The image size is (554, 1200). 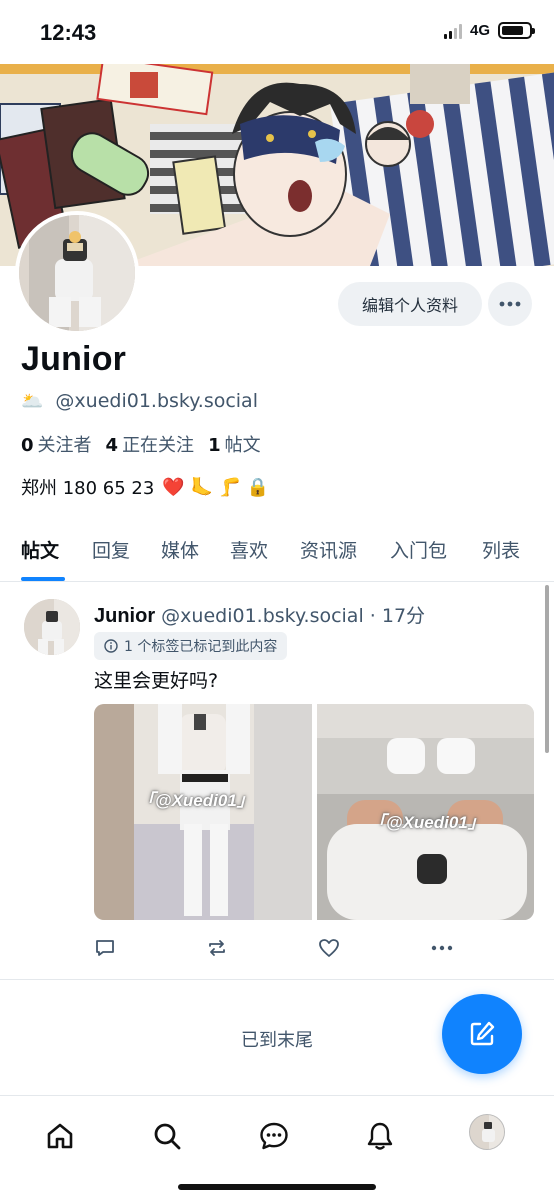 I want to click on nav-chat-button, so click(x=274, y=1136).